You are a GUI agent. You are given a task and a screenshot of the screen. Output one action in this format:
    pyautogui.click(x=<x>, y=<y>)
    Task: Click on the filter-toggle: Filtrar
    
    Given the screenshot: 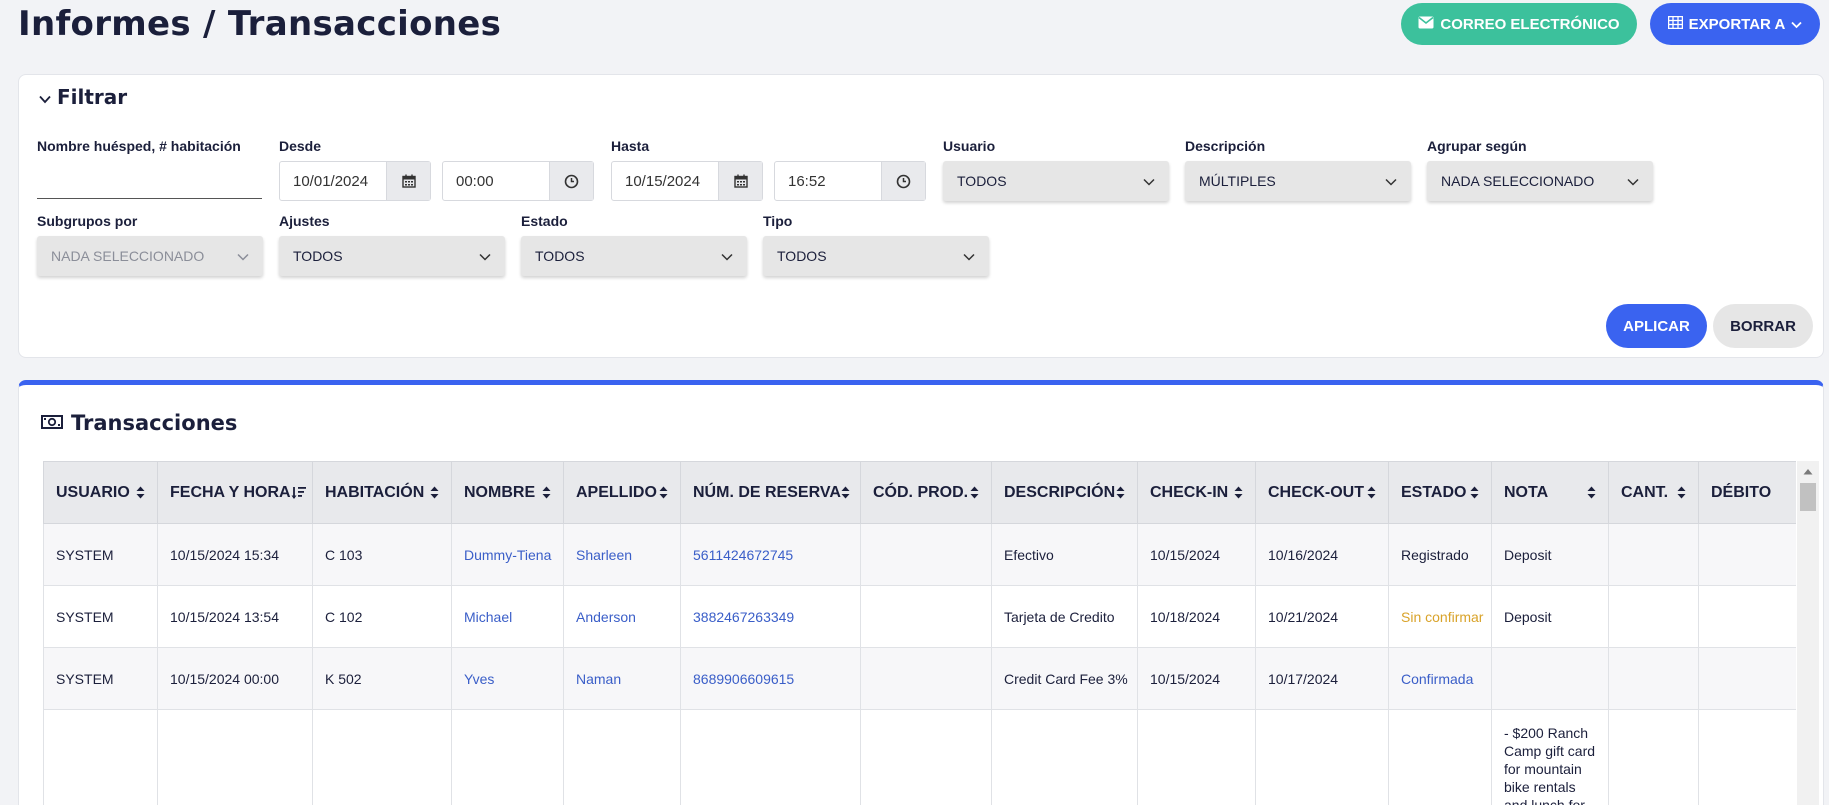 What is the action you would take?
    pyautogui.click(x=83, y=97)
    